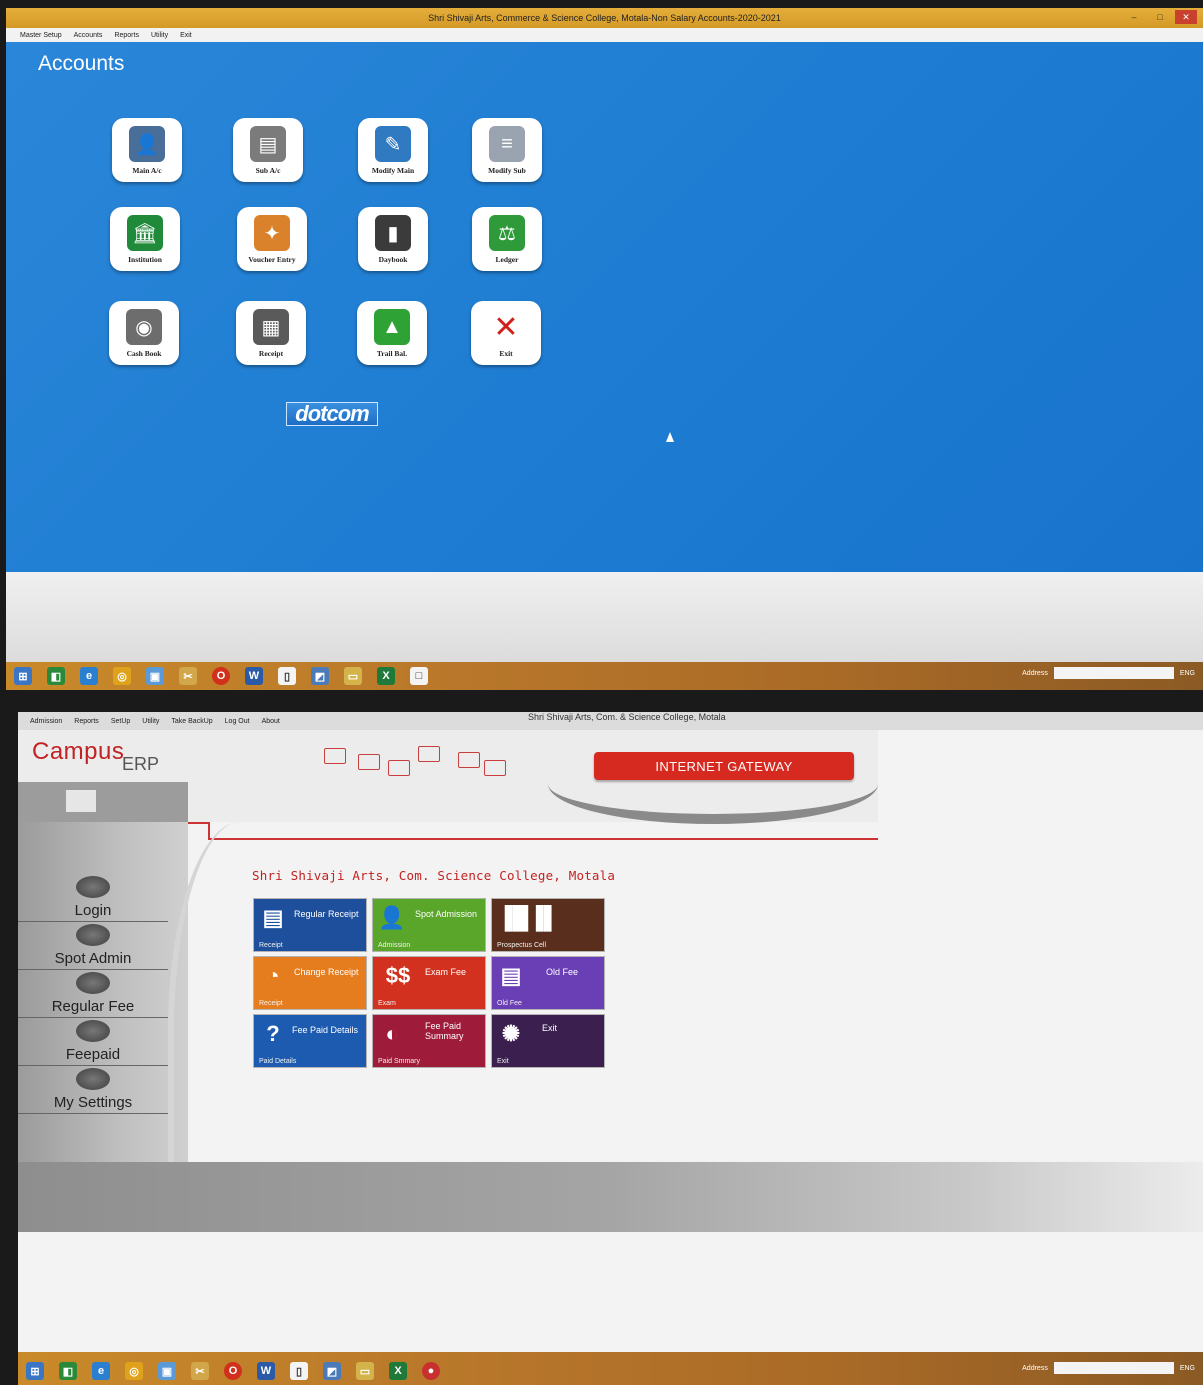 This screenshot has width=1203, height=1385. What do you see at coordinates (144, 333) in the screenshot?
I see `cash-book-button: ◉ Cash Book` at bounding box center [144, 333].